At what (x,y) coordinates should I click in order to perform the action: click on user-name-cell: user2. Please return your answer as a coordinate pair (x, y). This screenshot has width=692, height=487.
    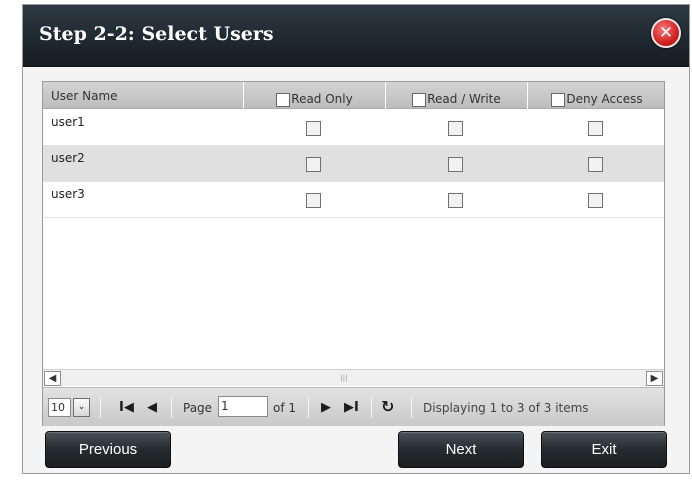
    Looking at the image, I should click on (68, 158).